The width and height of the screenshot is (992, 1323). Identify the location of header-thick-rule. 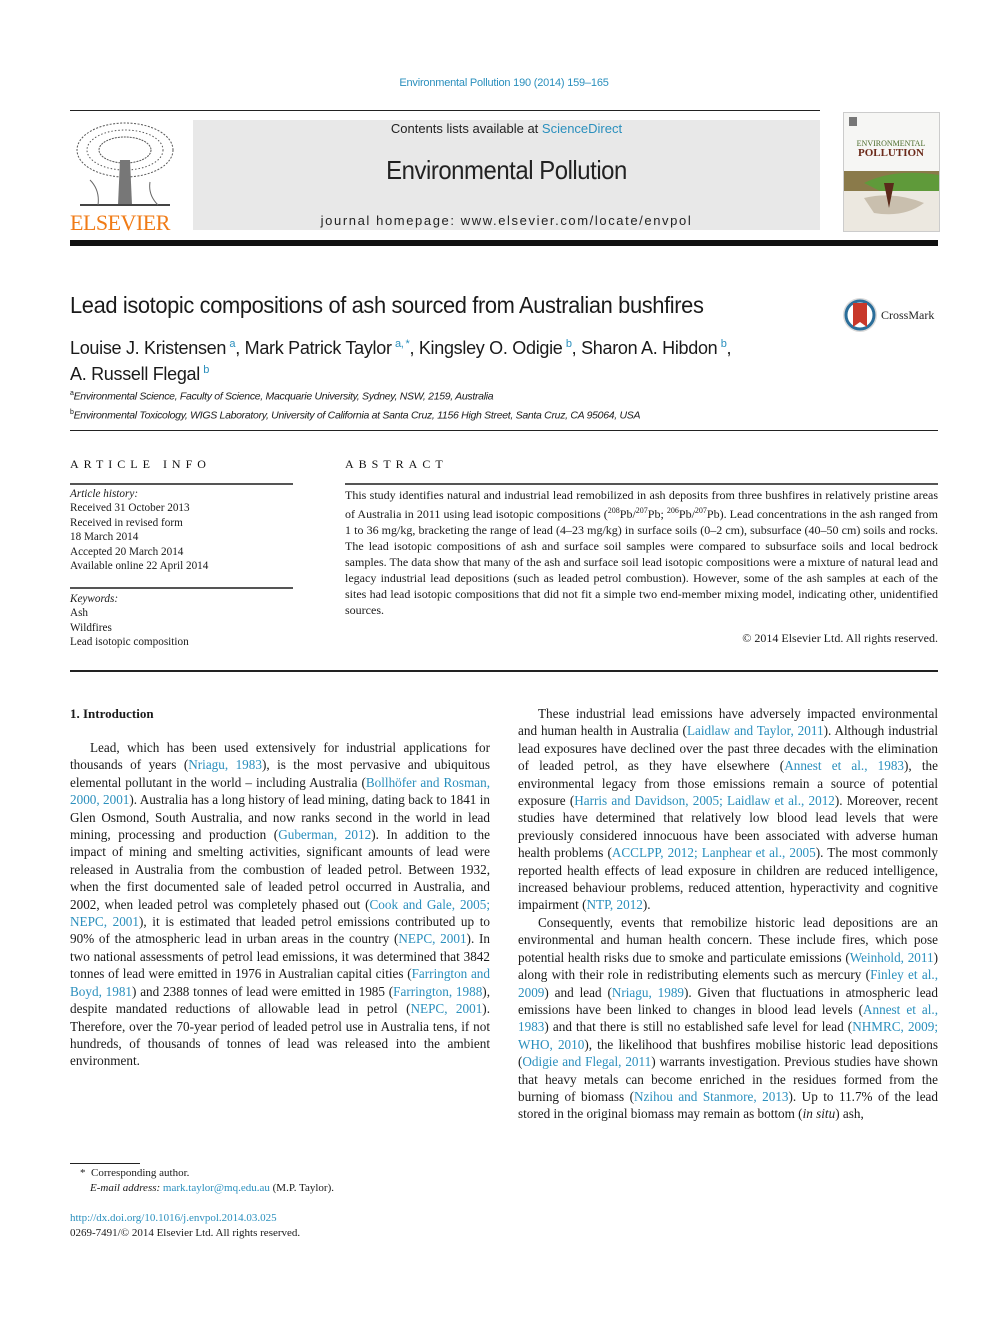
(504, 243).